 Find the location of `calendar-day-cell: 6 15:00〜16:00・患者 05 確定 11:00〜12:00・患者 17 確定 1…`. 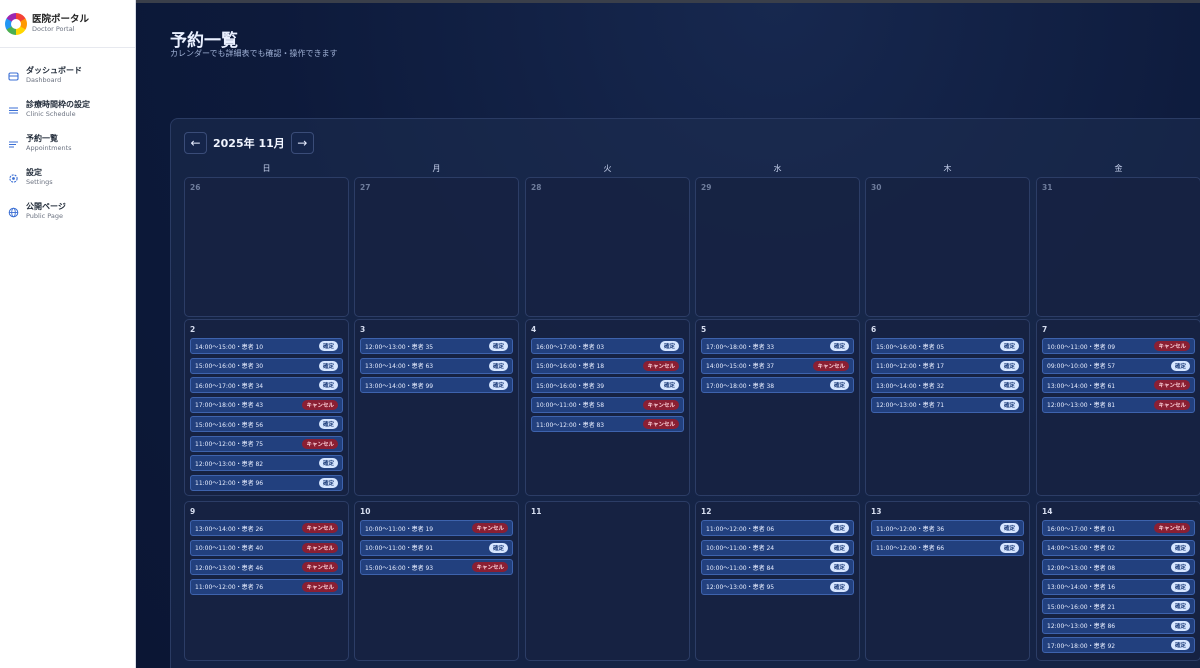

calendar-day-cell: 6 15:00〜16:00・患者 05 確定 11:00〜12:00・患者 17 確定 1… is located at coordinates (947, 407).